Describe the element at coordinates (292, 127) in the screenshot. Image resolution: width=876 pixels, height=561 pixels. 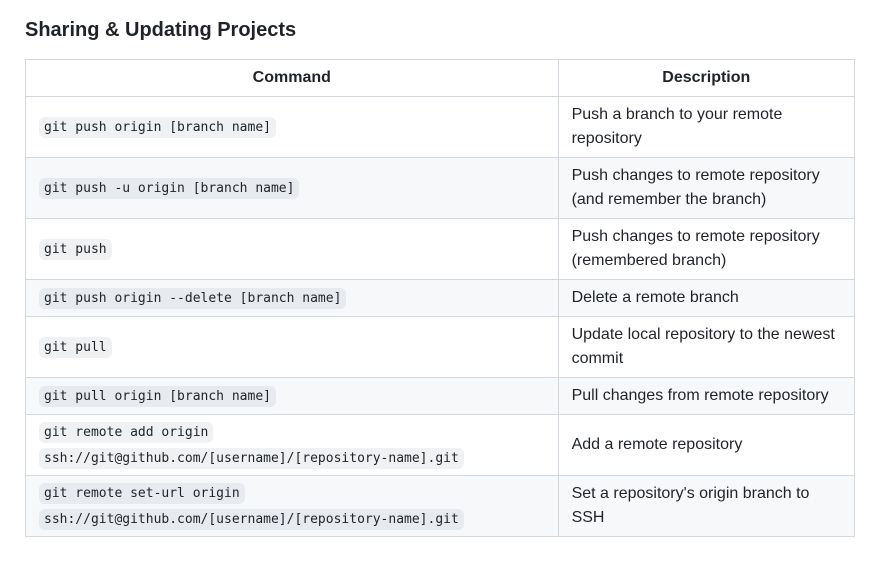
I see `command-cell: git push origin [branch name]` at that location.